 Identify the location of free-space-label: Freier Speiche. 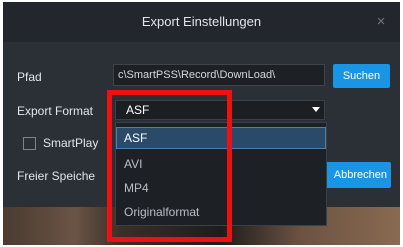
(56, 176).